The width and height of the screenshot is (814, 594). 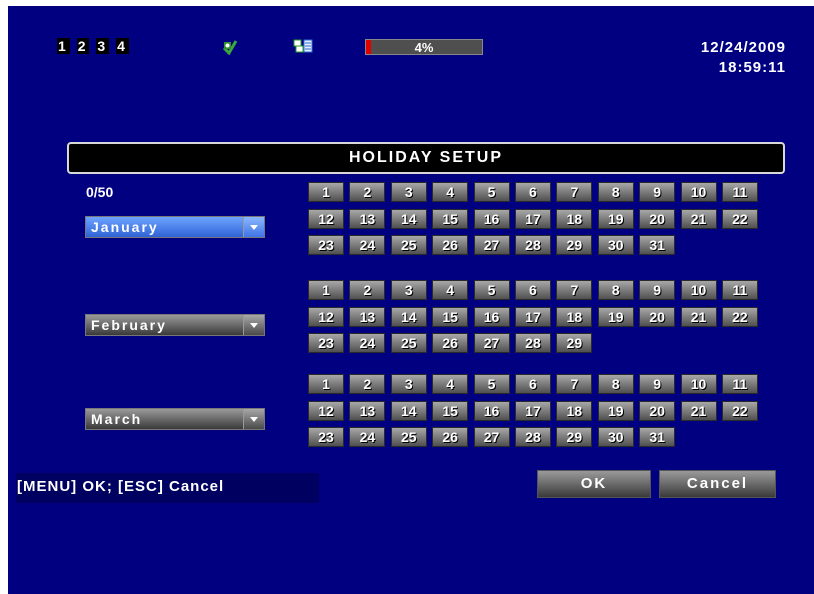 I want to click on month-select-1: January, so click(x=175, y=227).